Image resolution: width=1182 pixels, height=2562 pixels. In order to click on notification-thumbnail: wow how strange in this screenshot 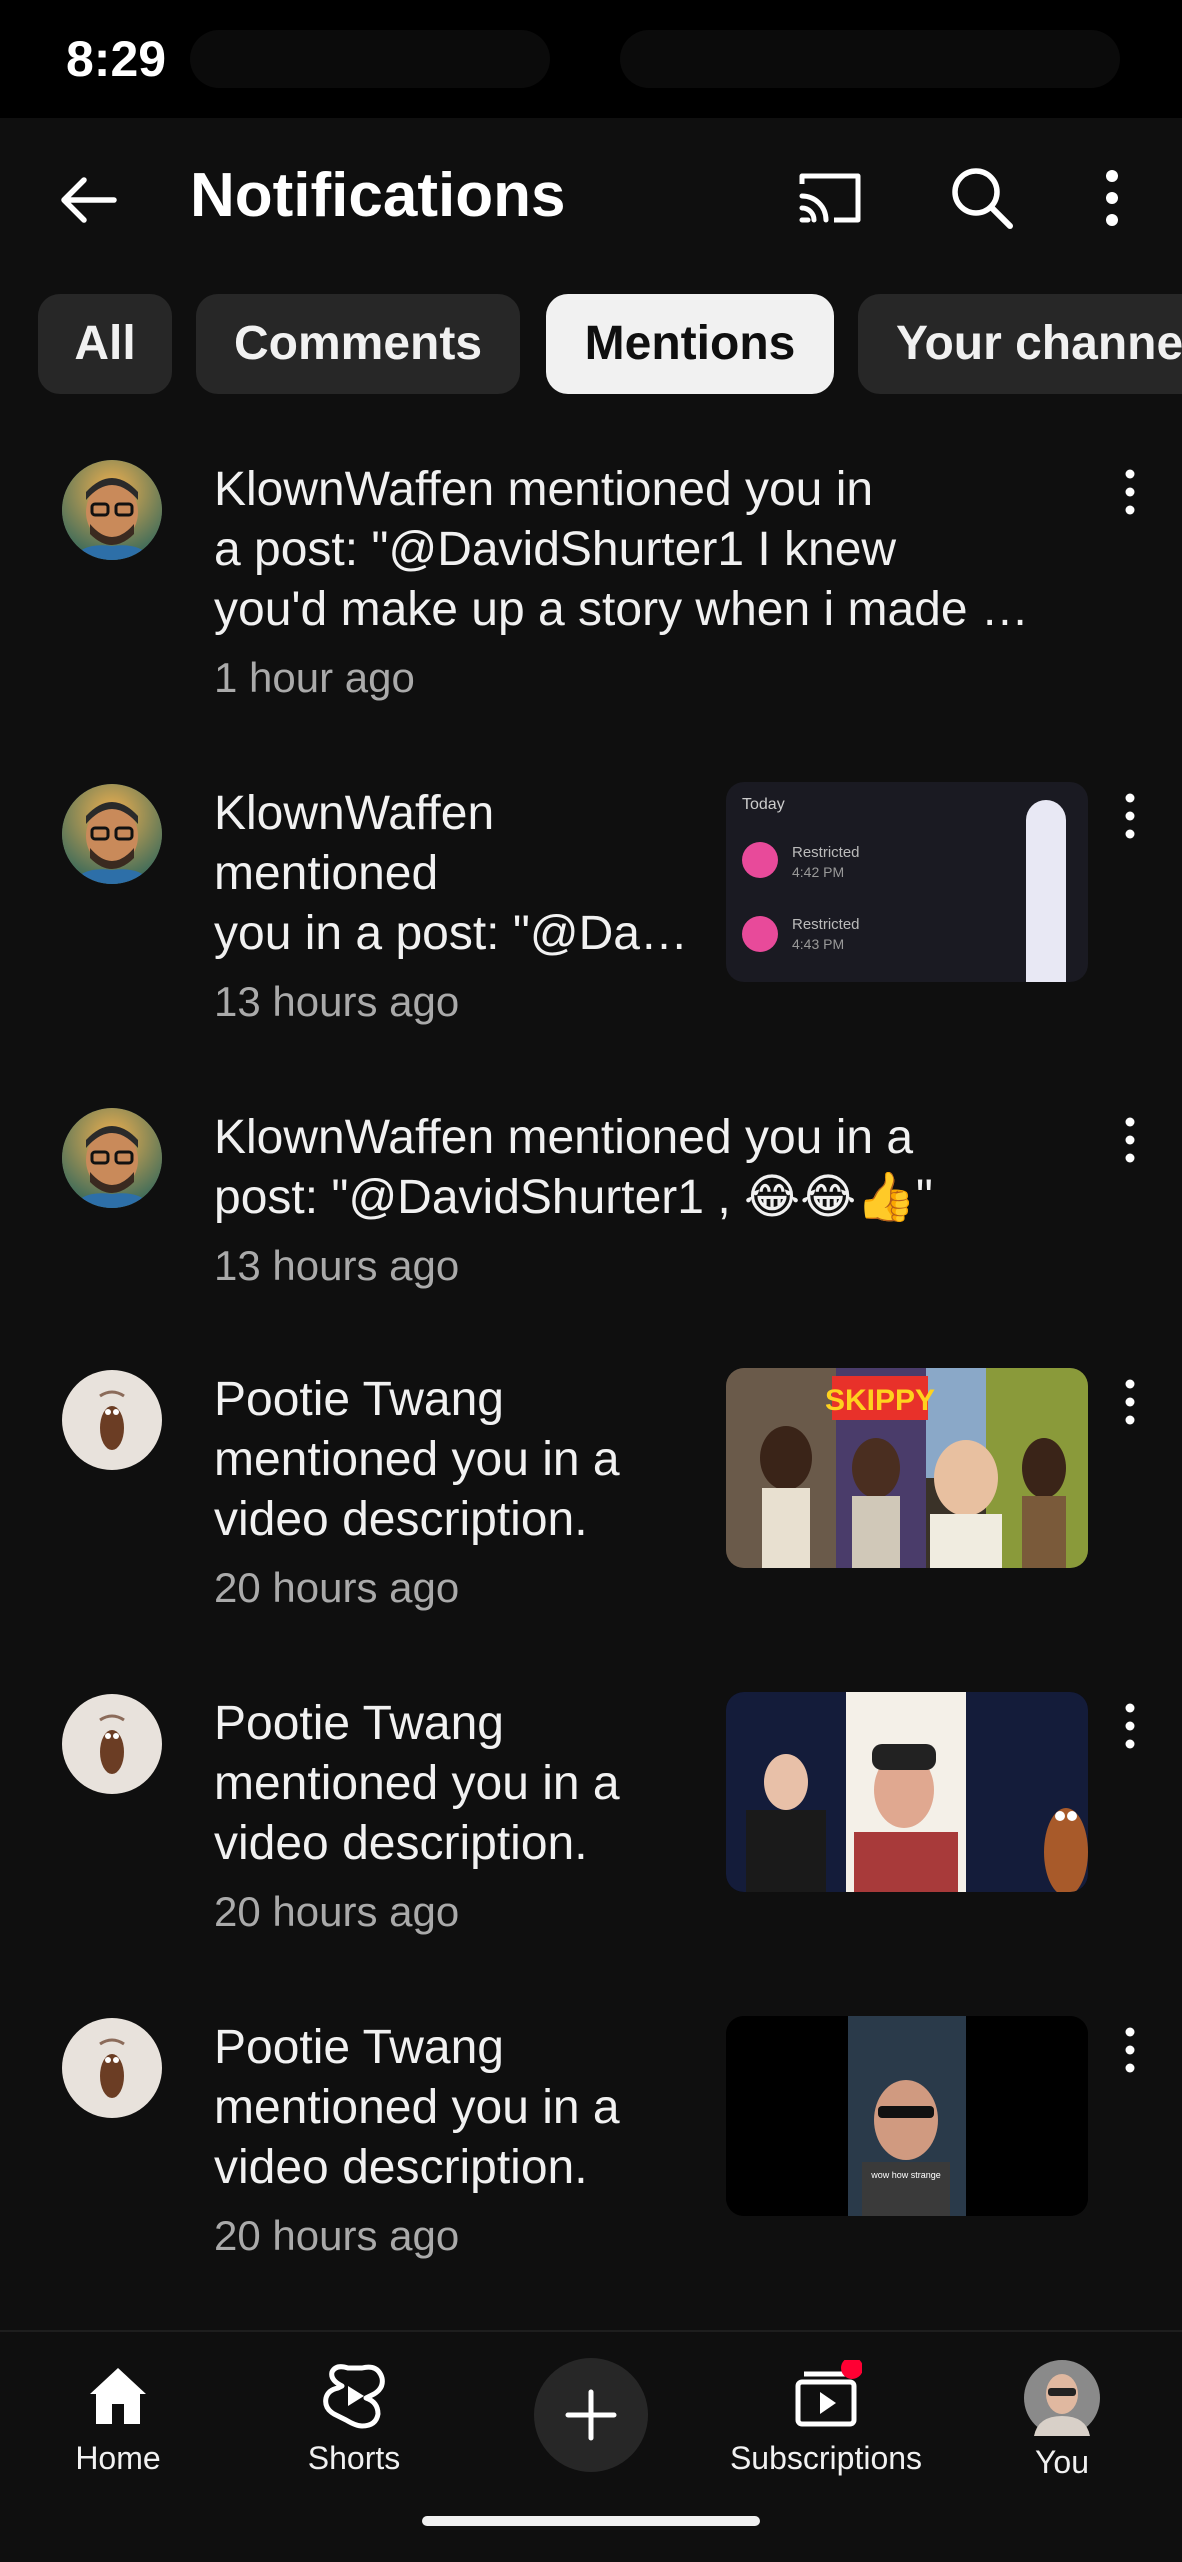, I will do `click(907, 2116)`.